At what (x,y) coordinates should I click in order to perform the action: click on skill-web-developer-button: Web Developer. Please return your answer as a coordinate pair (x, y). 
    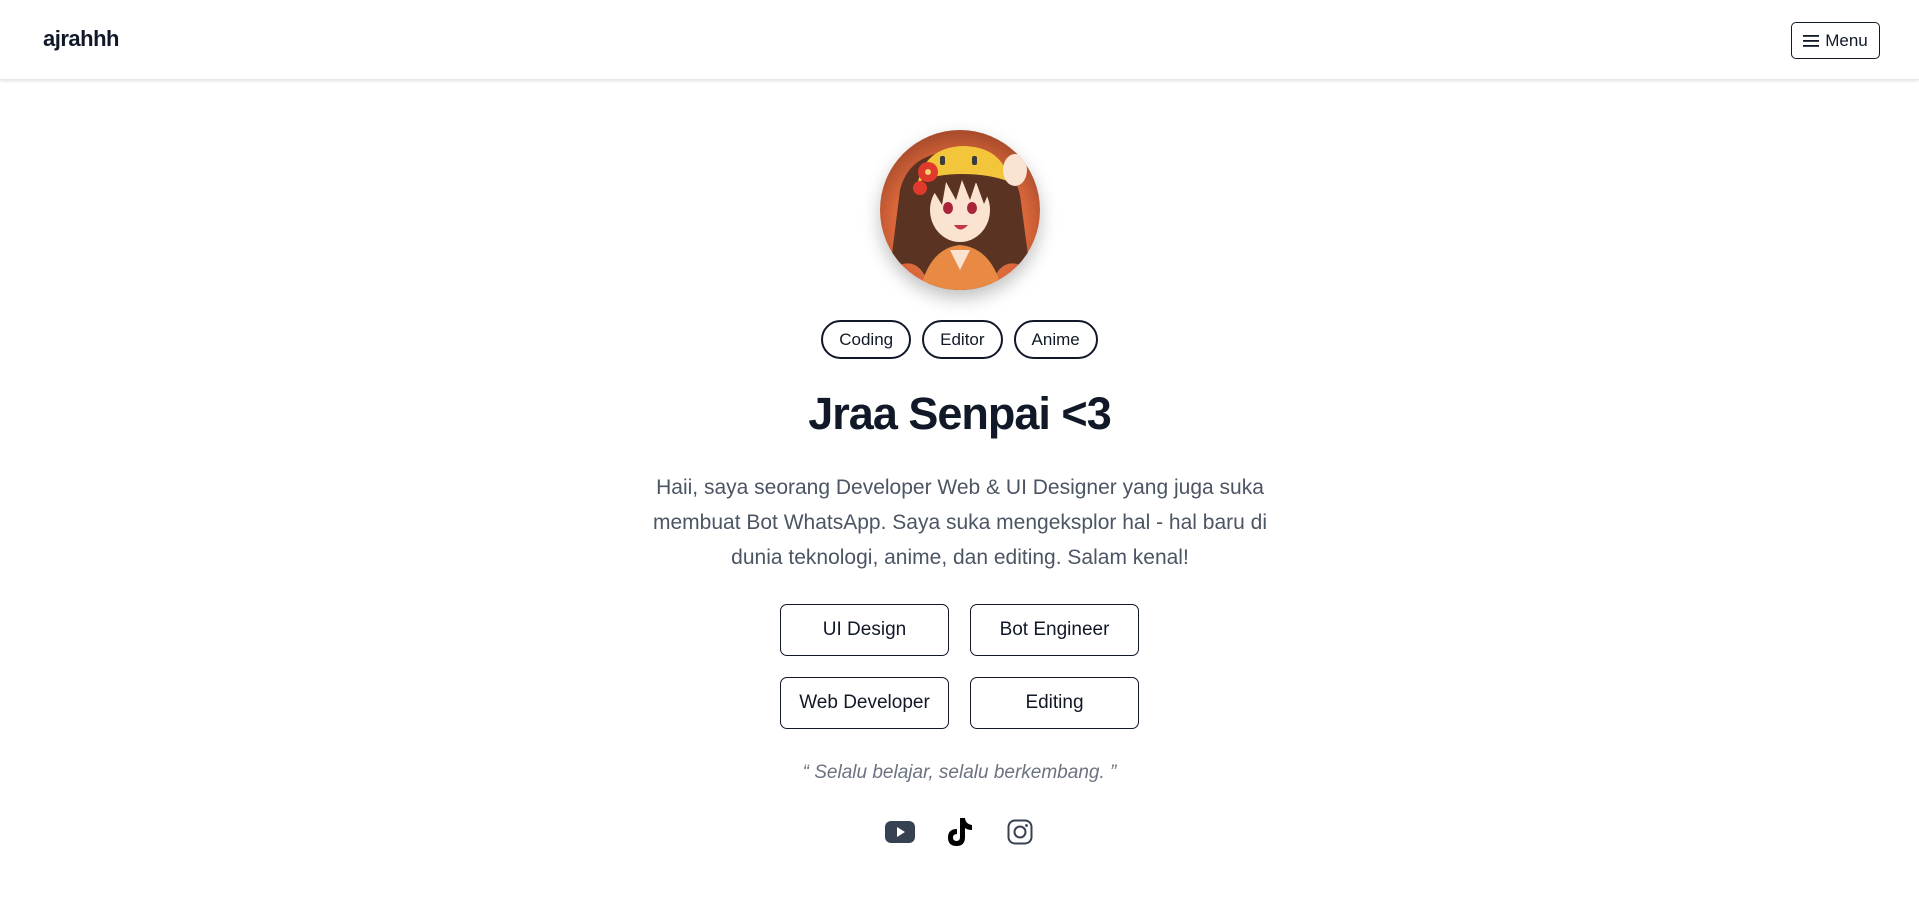
    Looking at the image, I should click on (864, 703).